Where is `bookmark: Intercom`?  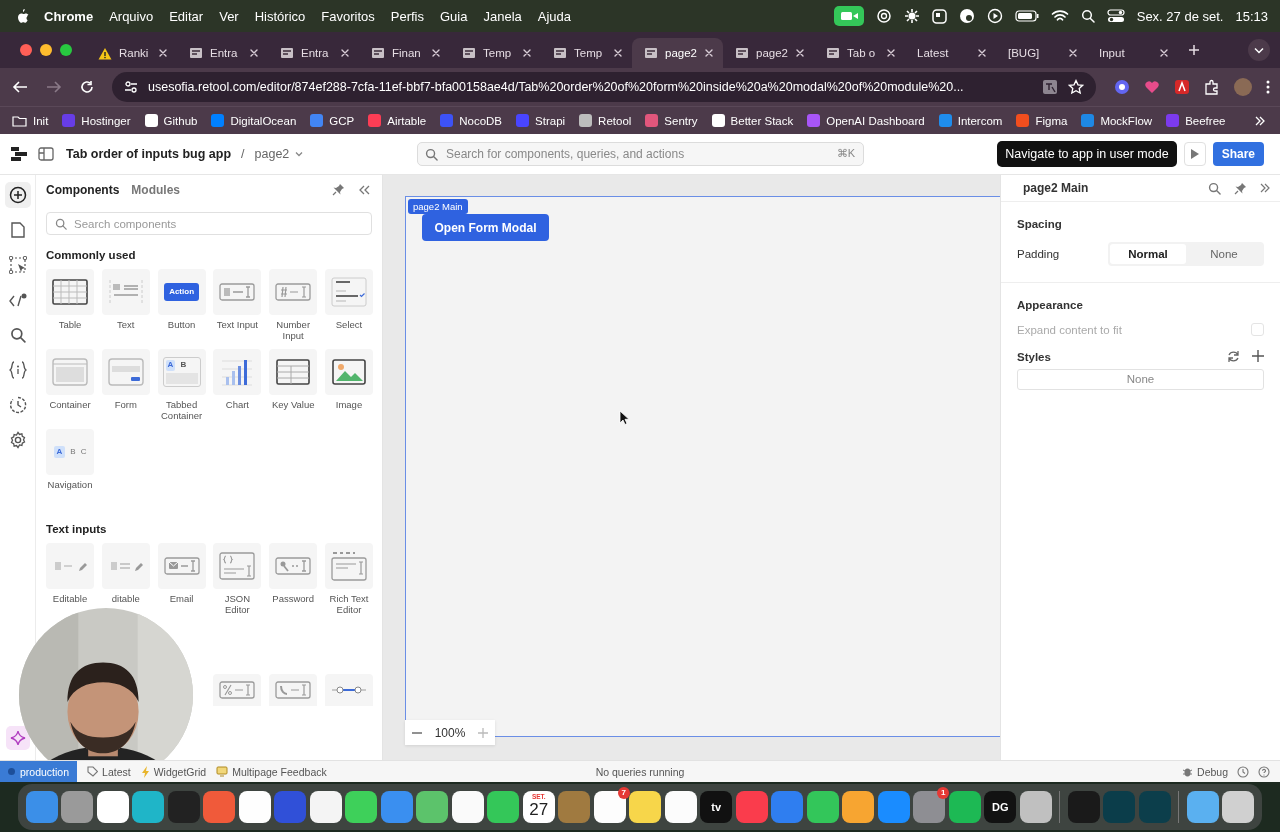
bookmark: Intercom is located at coordinates (970, 120).